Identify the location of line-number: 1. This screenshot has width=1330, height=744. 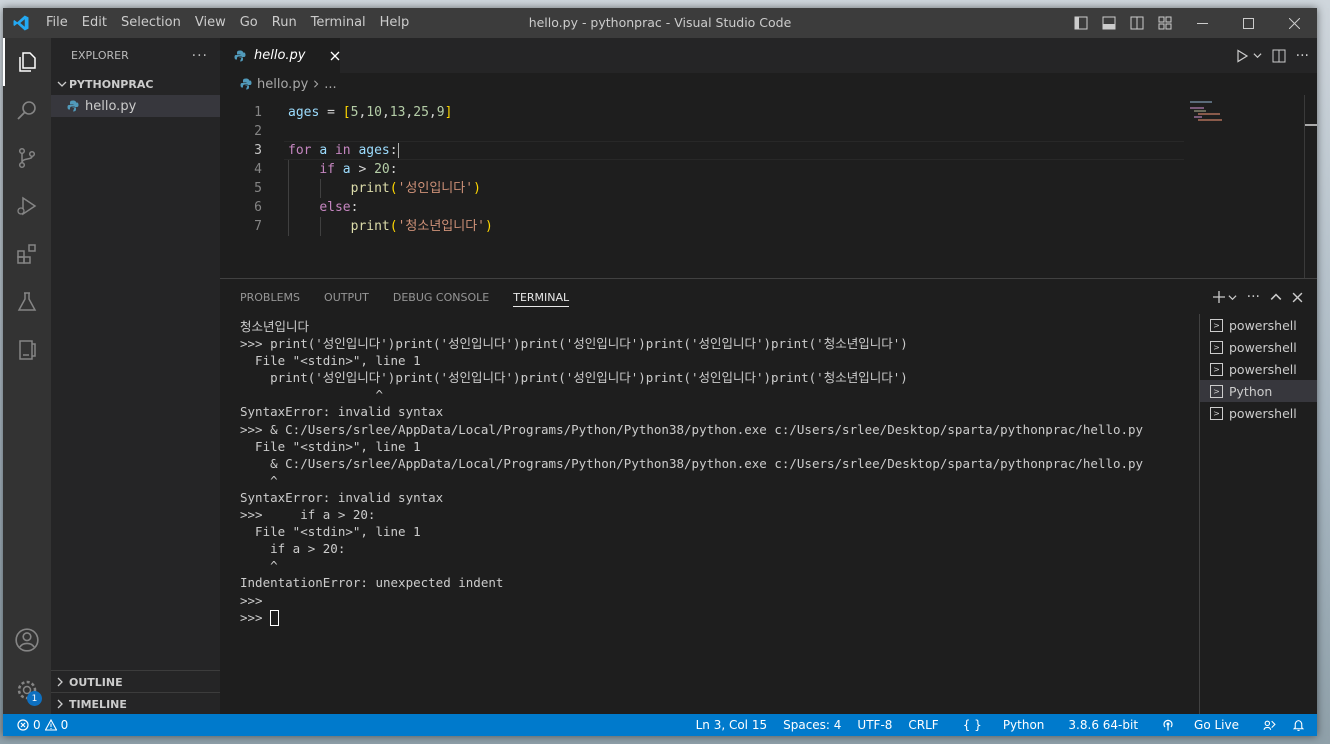
(258, 112).